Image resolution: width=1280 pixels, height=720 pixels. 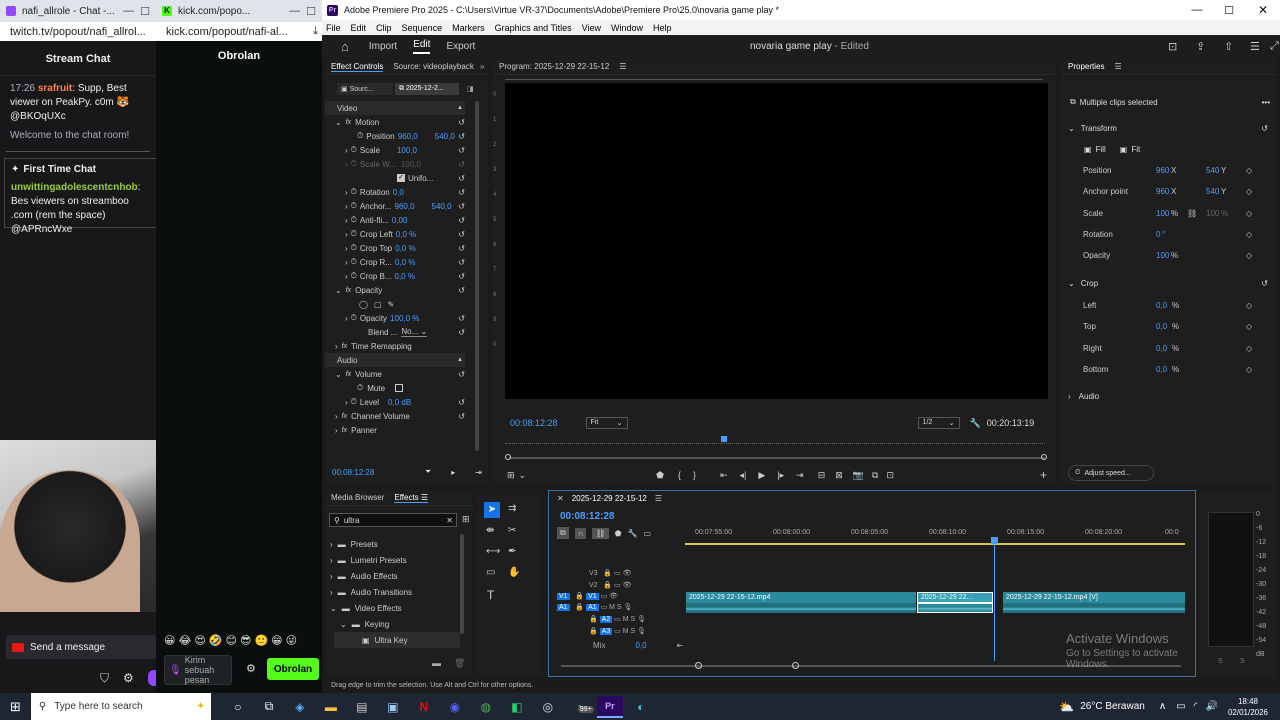 I want to click on chevron-down-icon: ⌄, so click(x=1071, y=283).